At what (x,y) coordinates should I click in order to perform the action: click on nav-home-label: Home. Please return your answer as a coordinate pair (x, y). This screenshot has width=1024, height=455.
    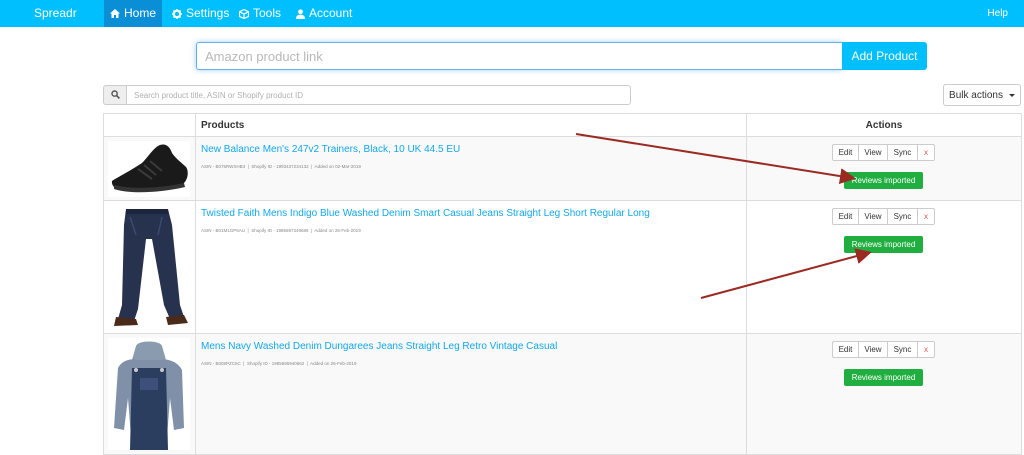
    Looking at the image, I should click on (139, 13).